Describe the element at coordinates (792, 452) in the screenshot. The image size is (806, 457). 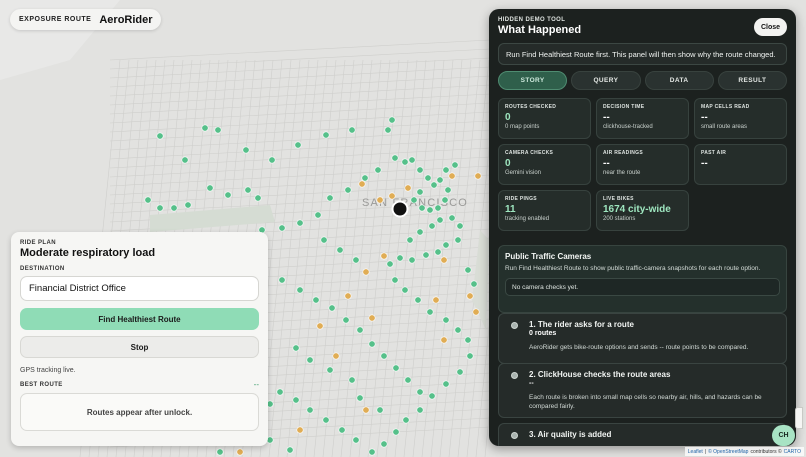
I see `carto-link: CARTO` at that location.